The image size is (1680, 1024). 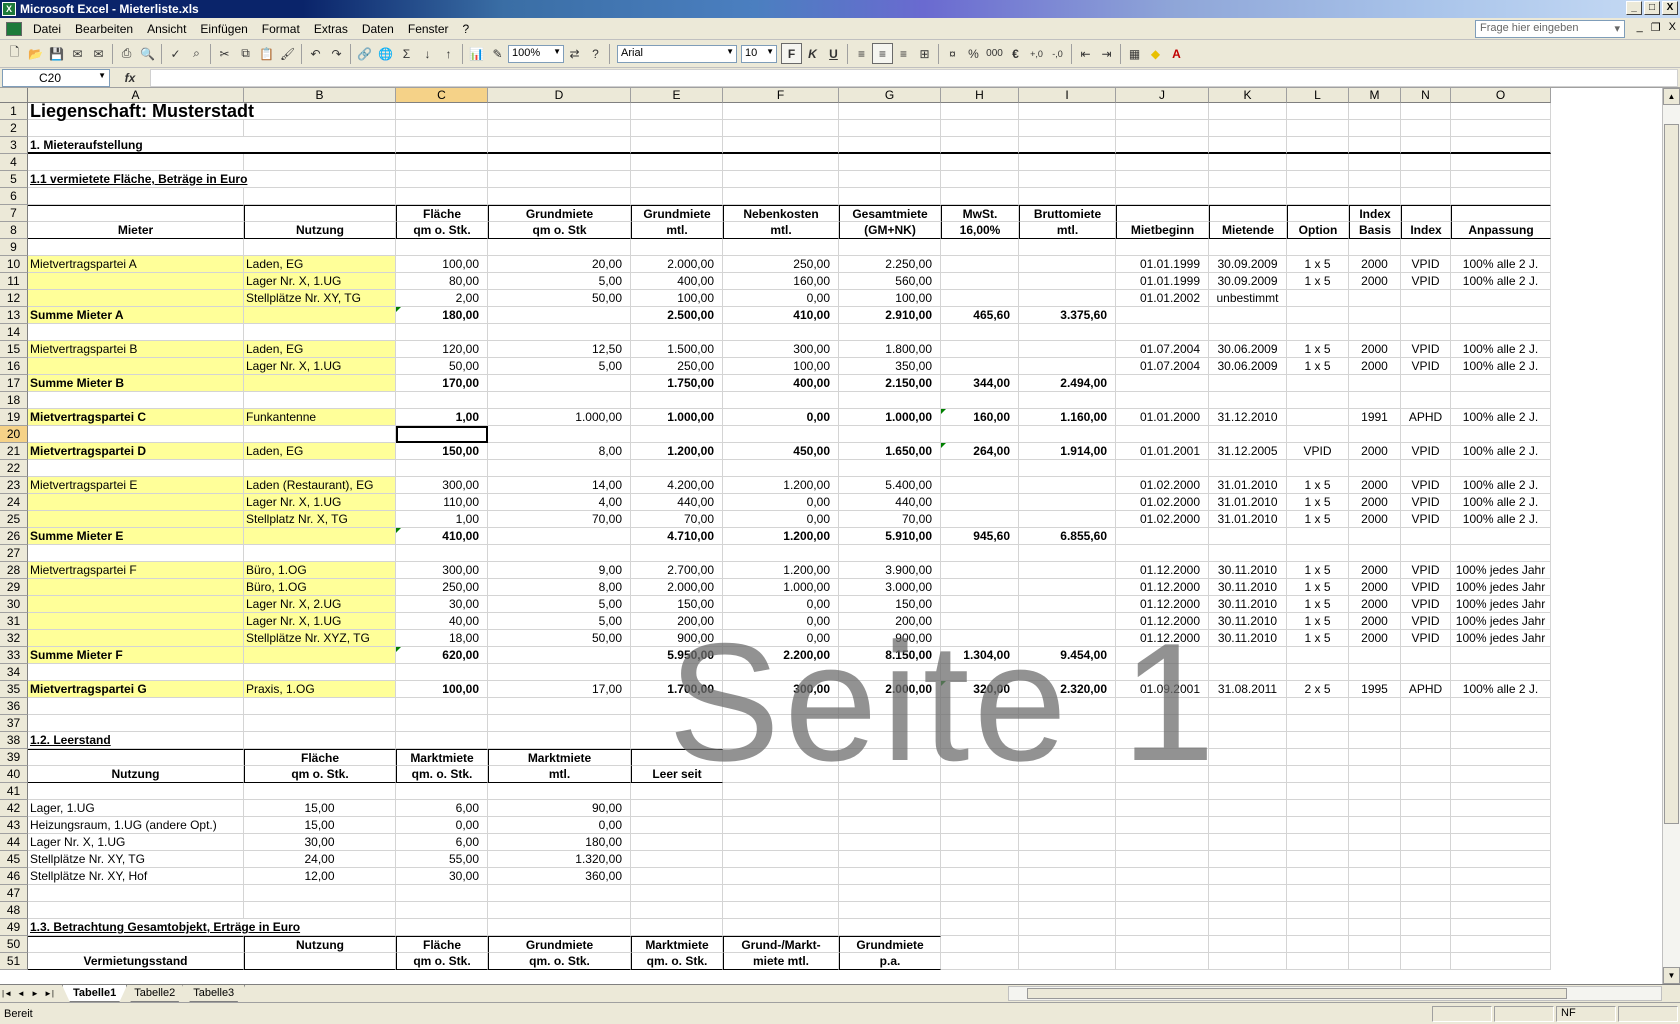 I want to click on cell-b41, so click(x=320, y=791).